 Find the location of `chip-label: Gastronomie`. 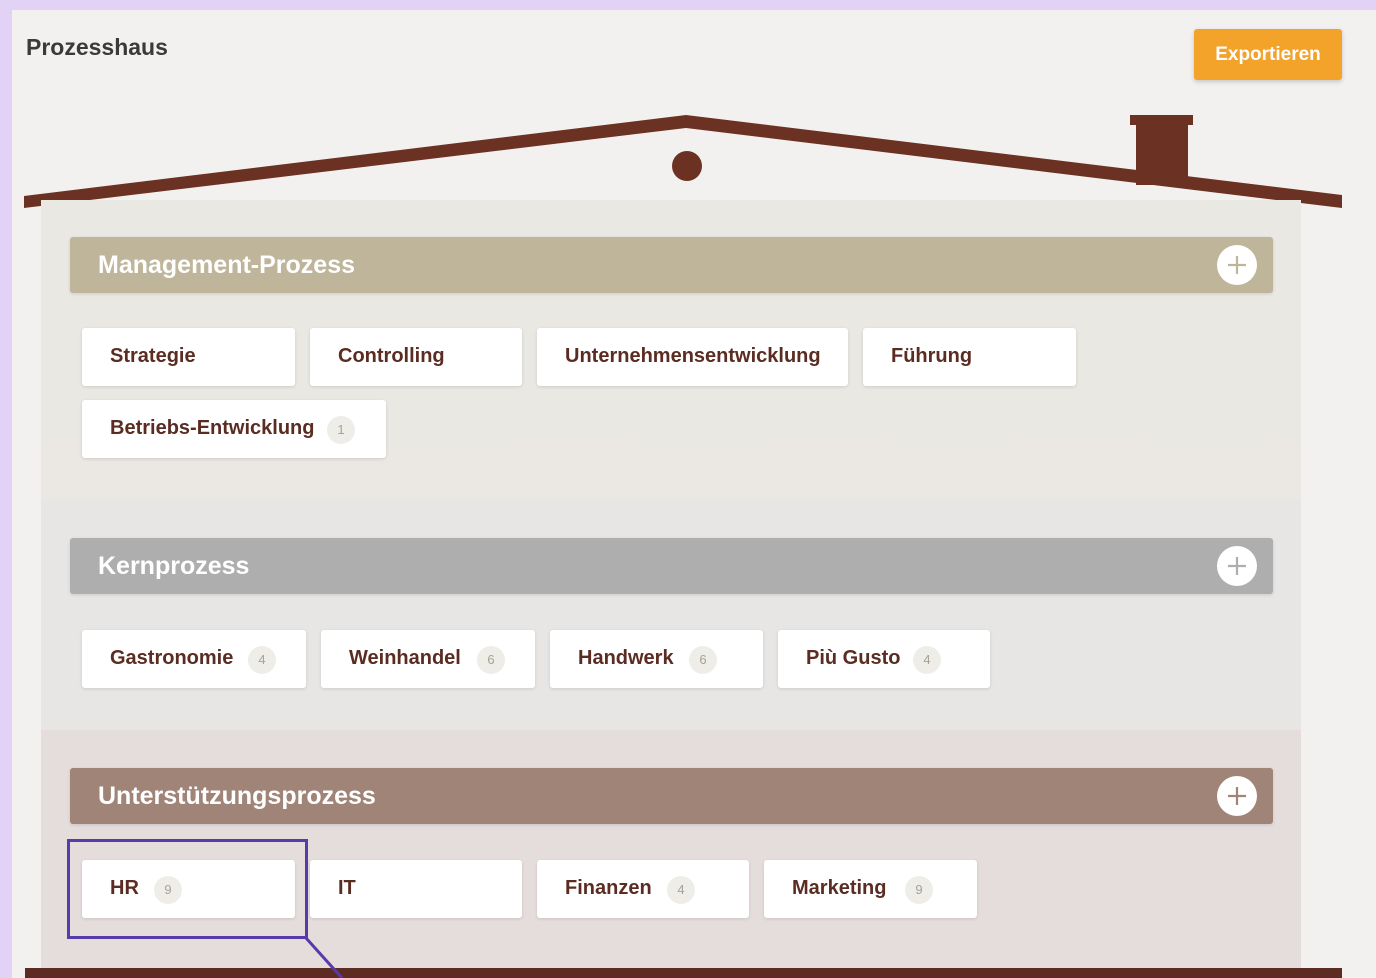

chip-label: Gastronomie is located at coordinates (172, 658).